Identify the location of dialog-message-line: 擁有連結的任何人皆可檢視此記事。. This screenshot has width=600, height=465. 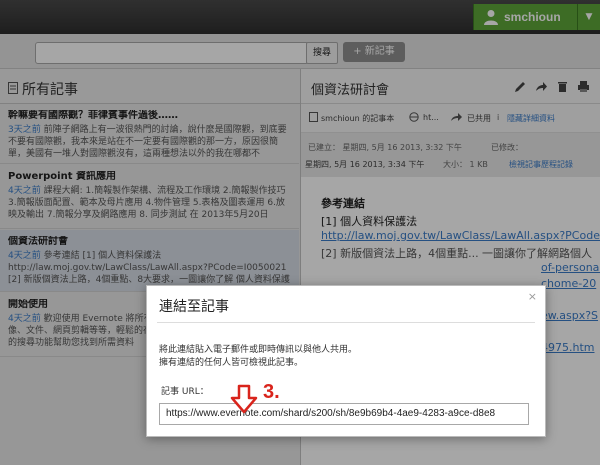
(231, 363).